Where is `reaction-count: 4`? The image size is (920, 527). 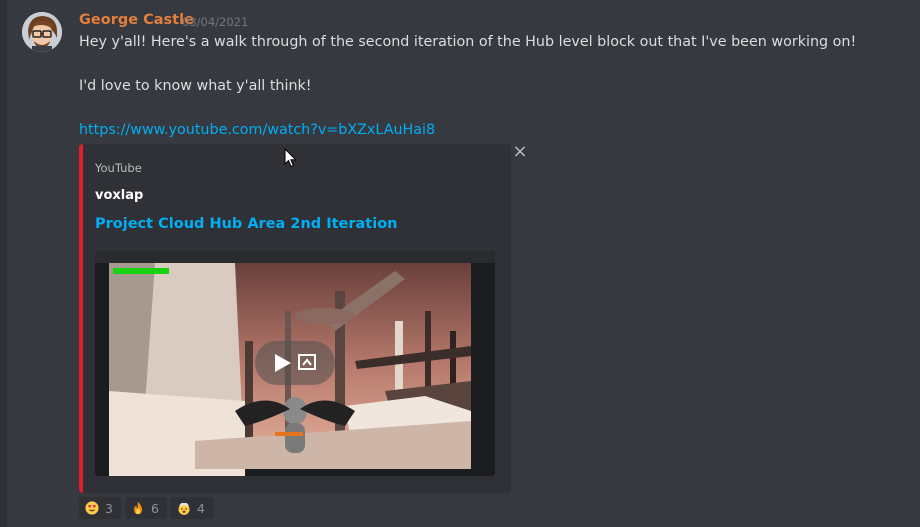 reaction-count: 4 is located at coordinates (201, 508).